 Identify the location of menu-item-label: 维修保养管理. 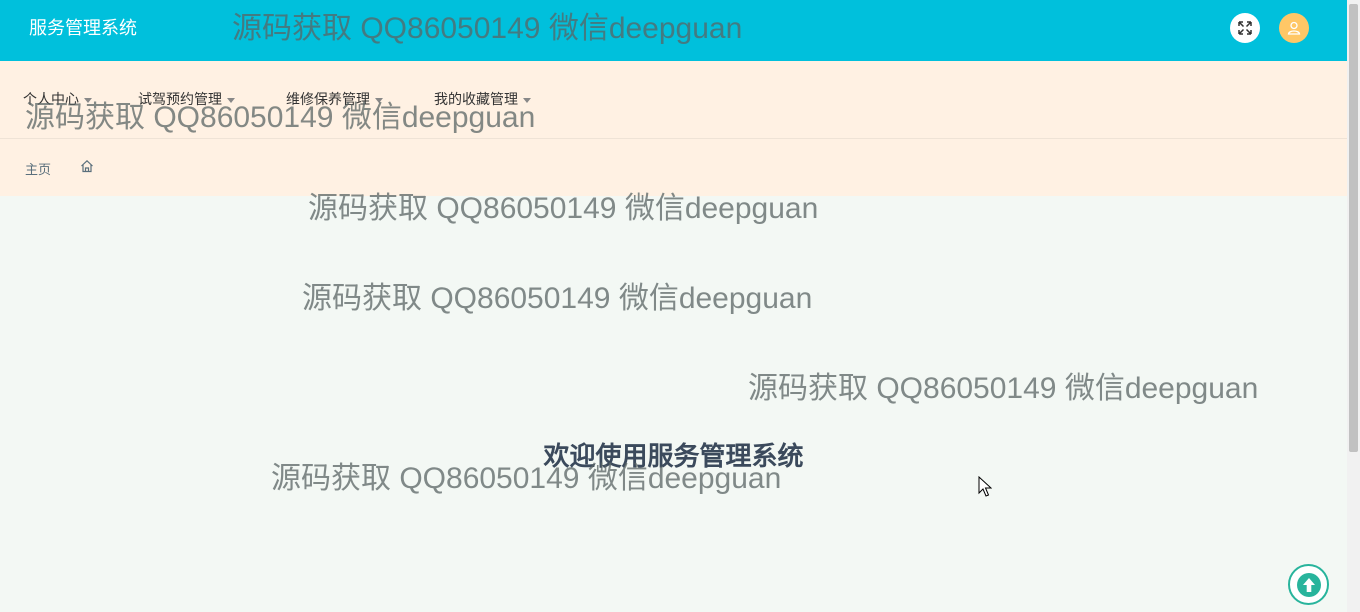
(328, 100).